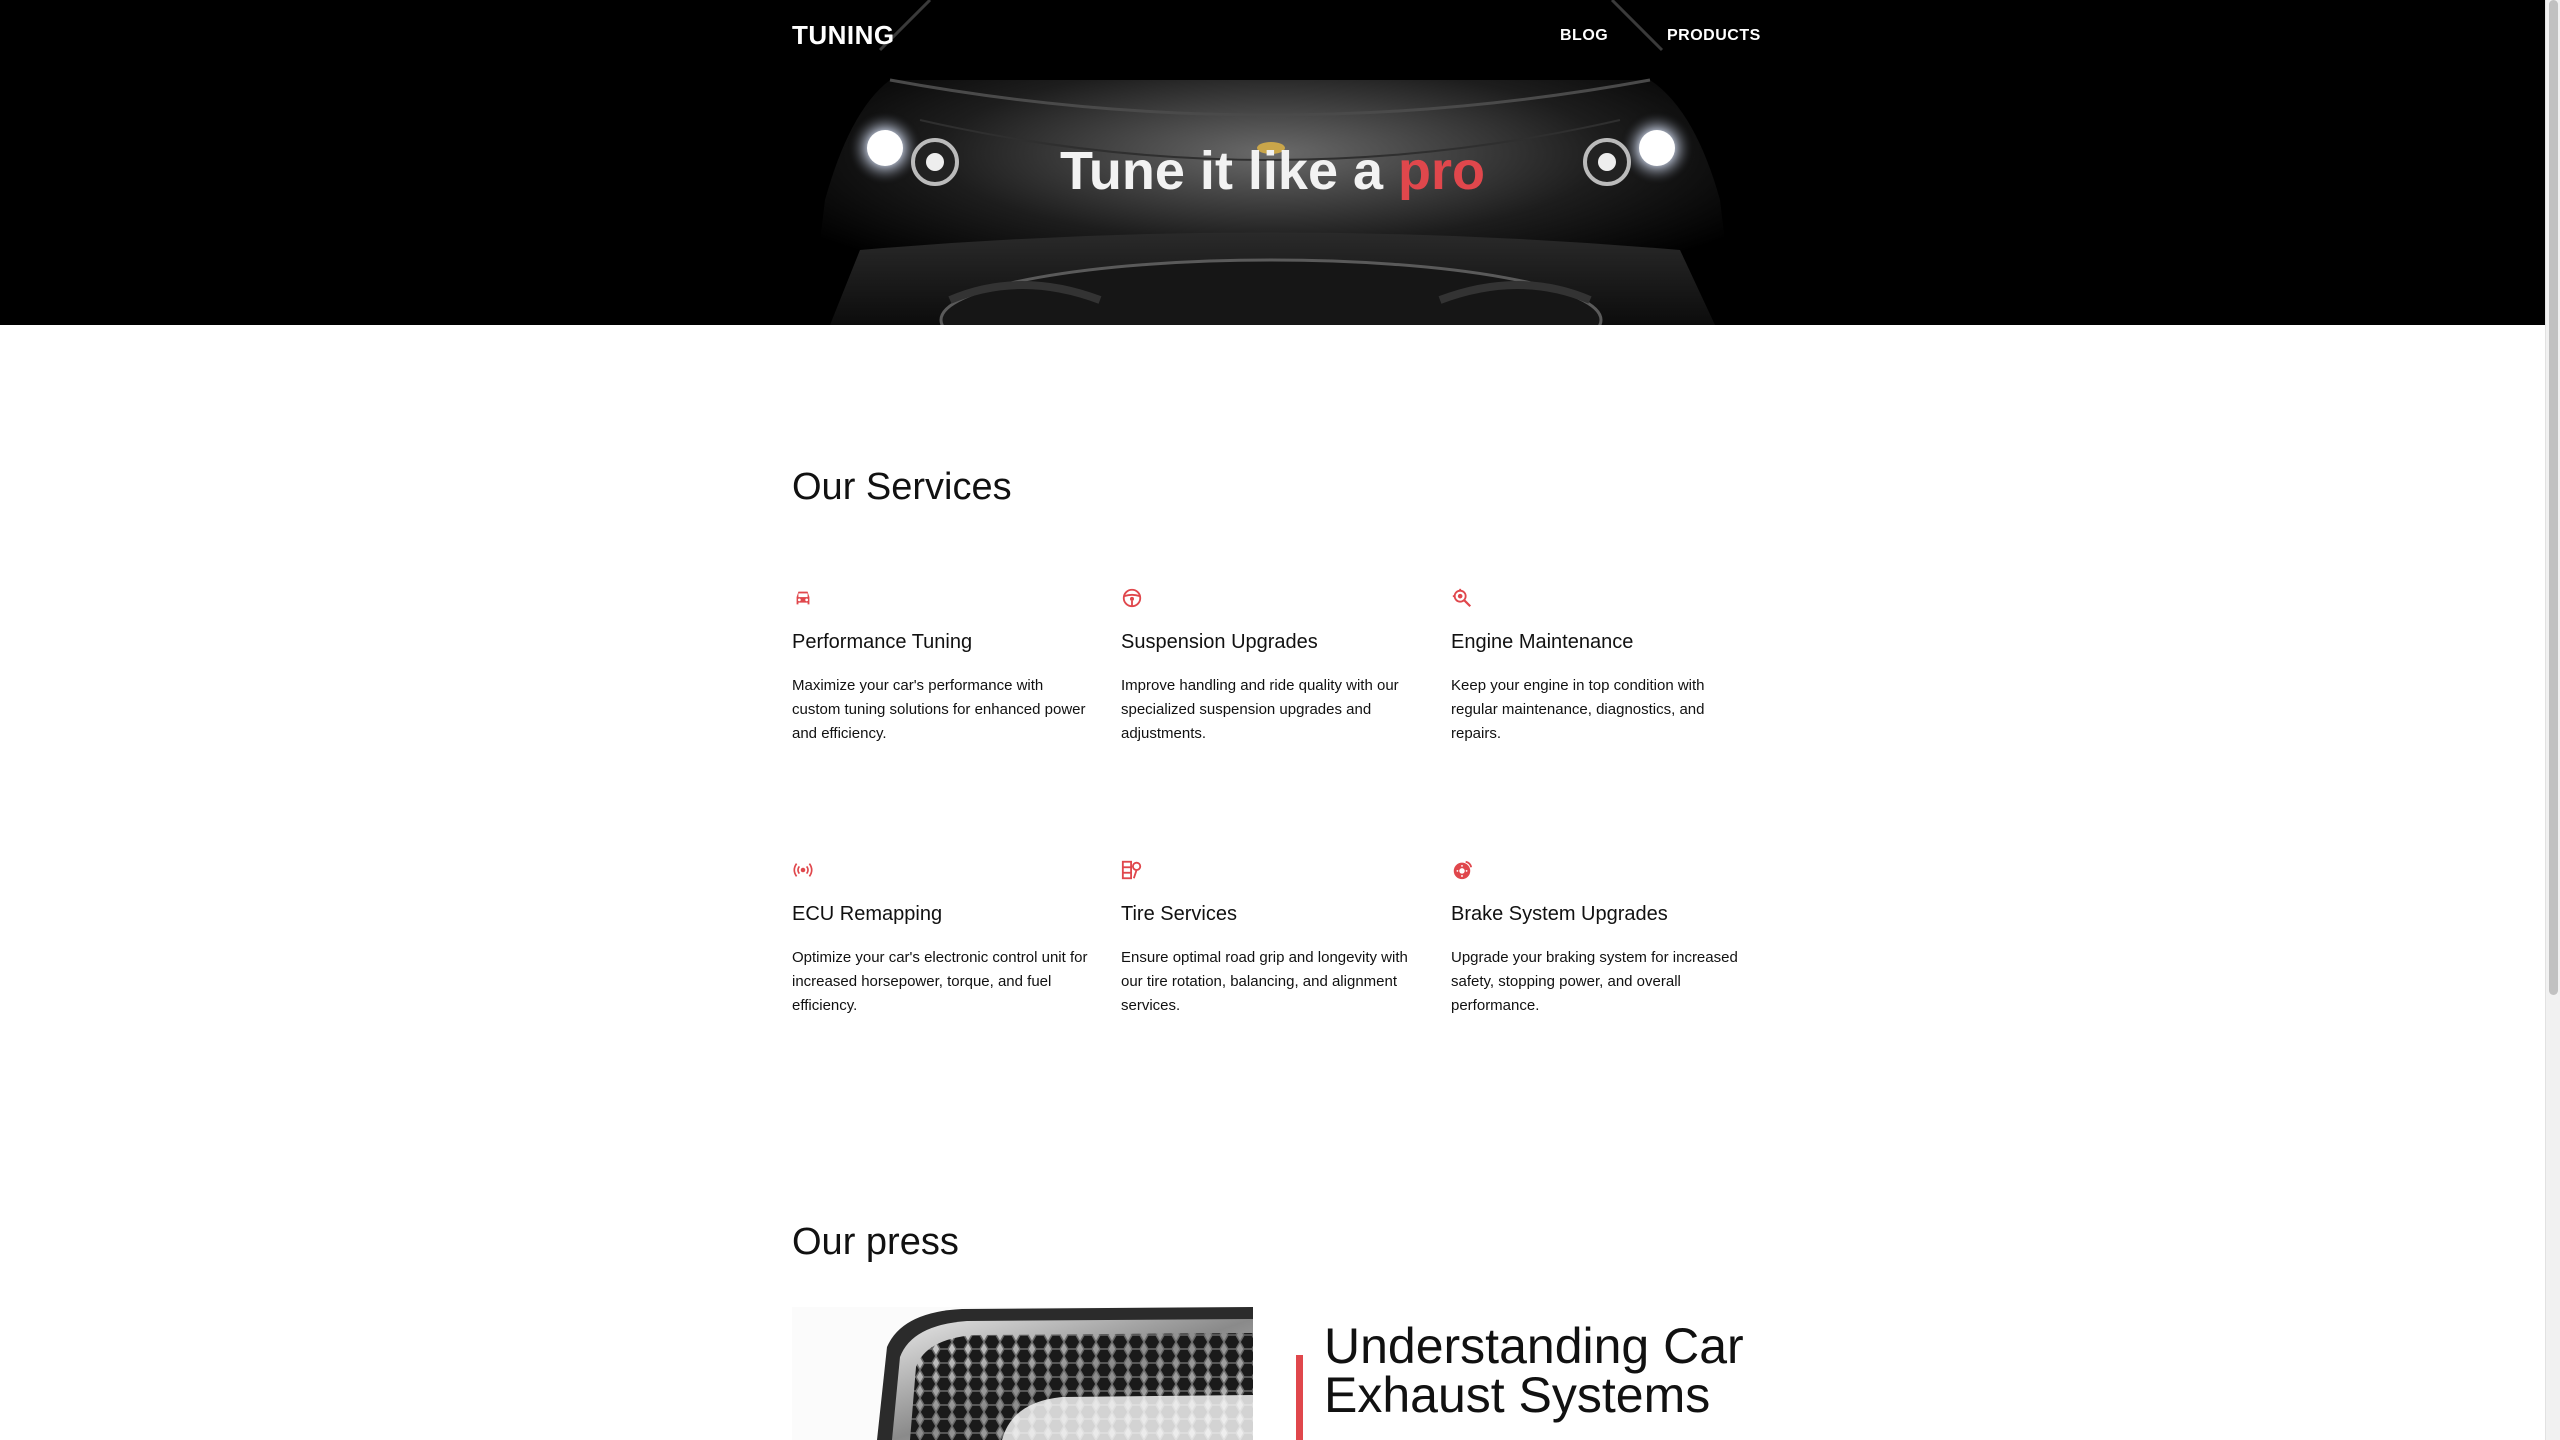  What do you see at coordinates (1714, 36) in the screenshot?
I see `nav-link-products: PRODUCTS` at bounding box center [1714, 36].